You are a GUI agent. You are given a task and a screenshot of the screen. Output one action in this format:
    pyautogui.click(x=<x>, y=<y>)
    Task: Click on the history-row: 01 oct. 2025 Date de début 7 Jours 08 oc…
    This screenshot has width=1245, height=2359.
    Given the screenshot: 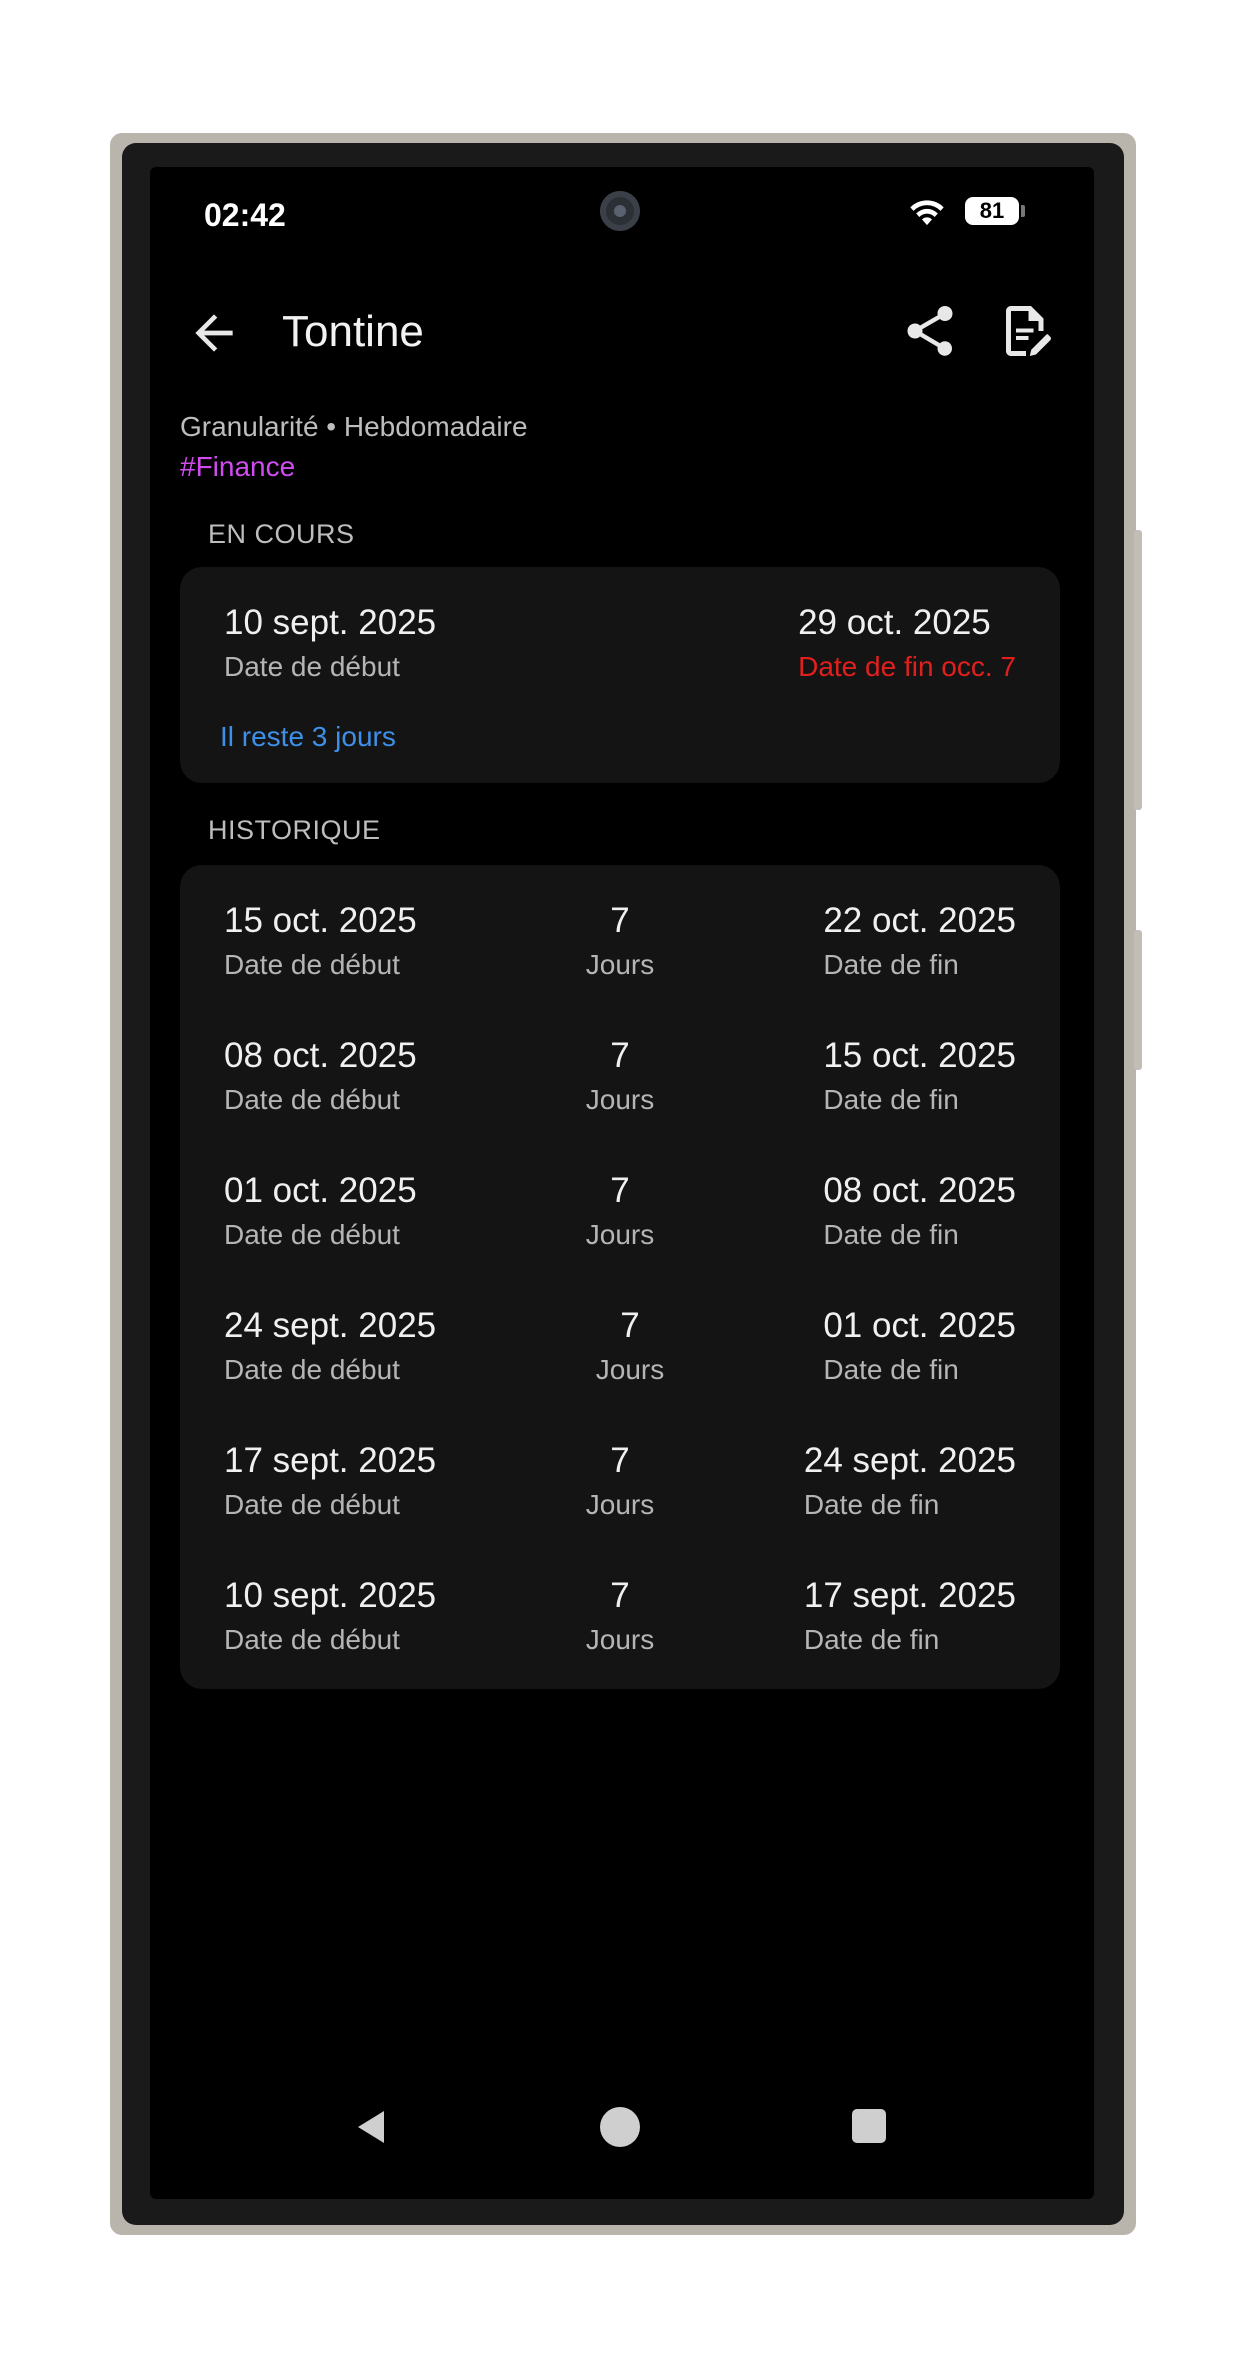 What is the action you would take?
    pyautogui.click(x=620, y=1226)
    